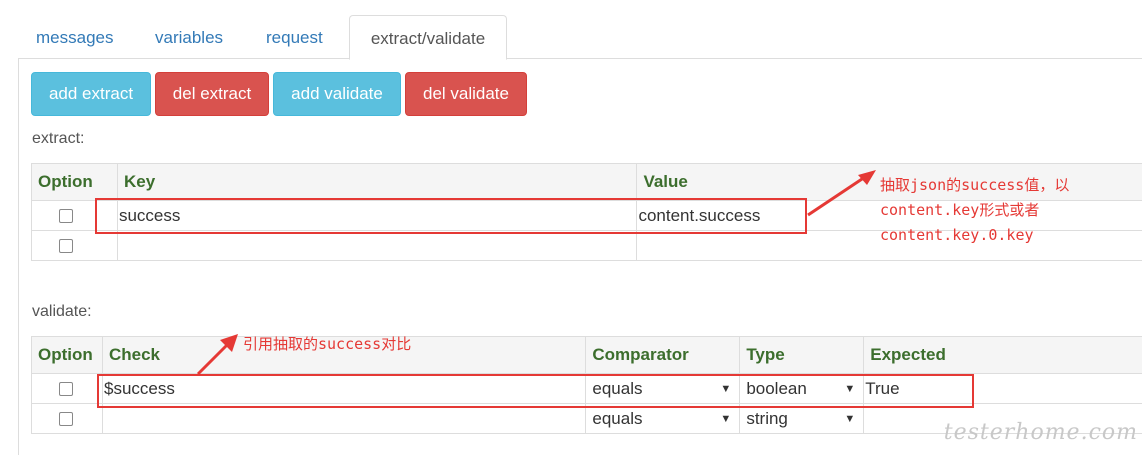 The image size is (1142, 455). Describe the element at coordinates (74, 36) in the screenshot. I see `tab-messages: messages` at that location.